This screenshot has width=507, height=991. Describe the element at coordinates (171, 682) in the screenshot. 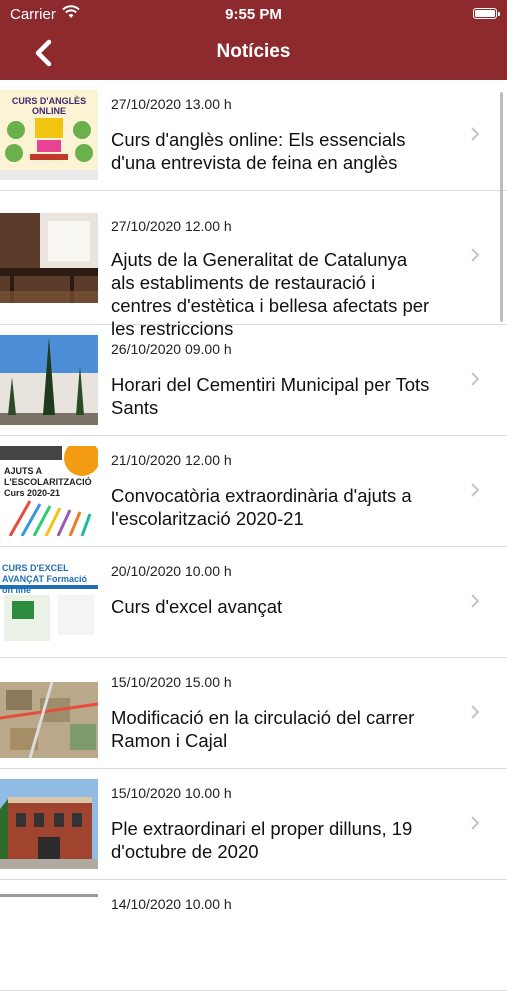

I see `news-date: 15/10/2020 15.00 h` at that location.